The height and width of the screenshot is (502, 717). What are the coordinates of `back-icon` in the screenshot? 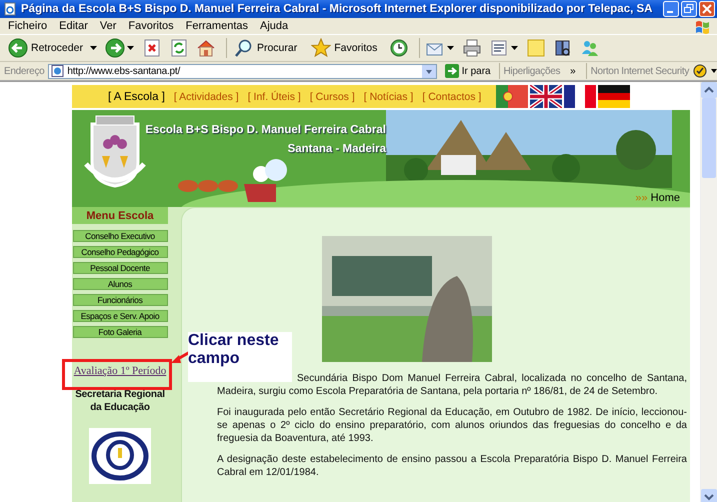 It's located at (18, 48).